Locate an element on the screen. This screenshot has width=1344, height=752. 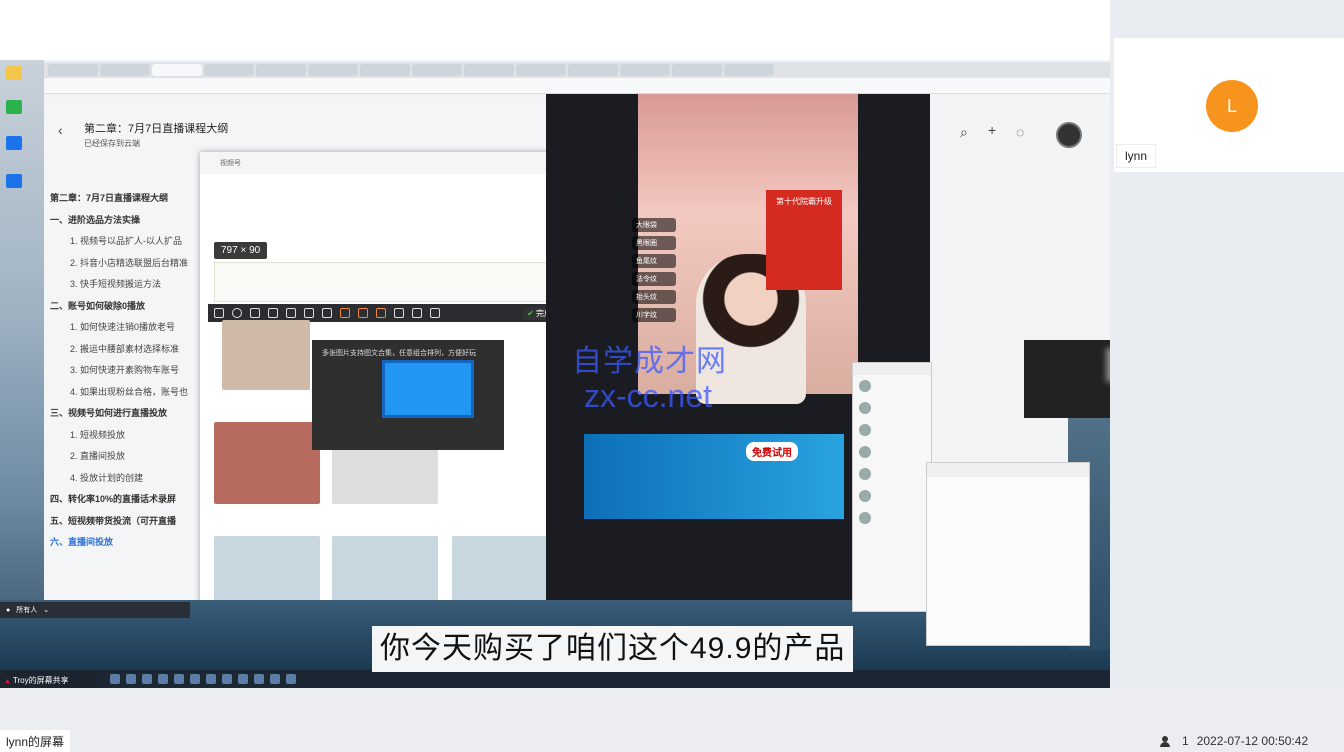
pin-icon is located at coordinates (399, 313).